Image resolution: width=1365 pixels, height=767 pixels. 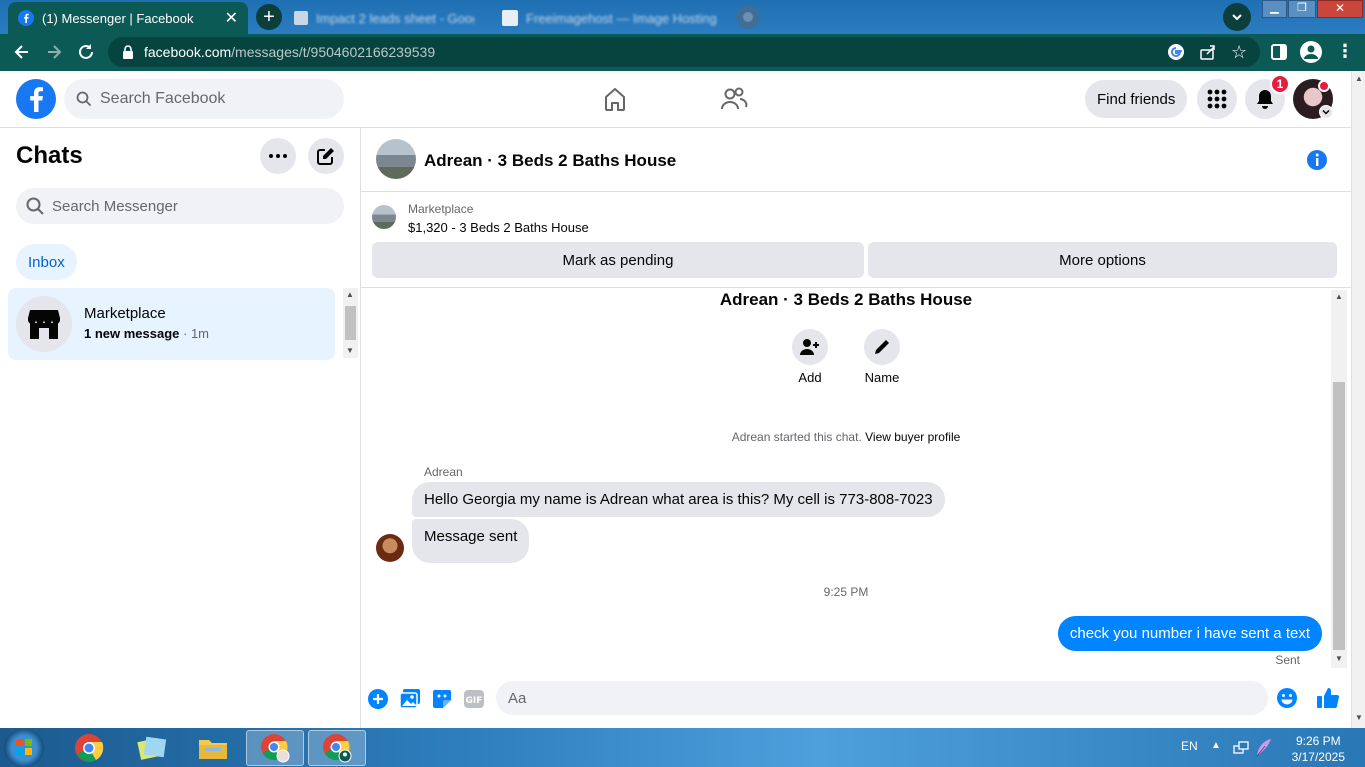 I want to click on circle-icon, so click(x=748, y=17).